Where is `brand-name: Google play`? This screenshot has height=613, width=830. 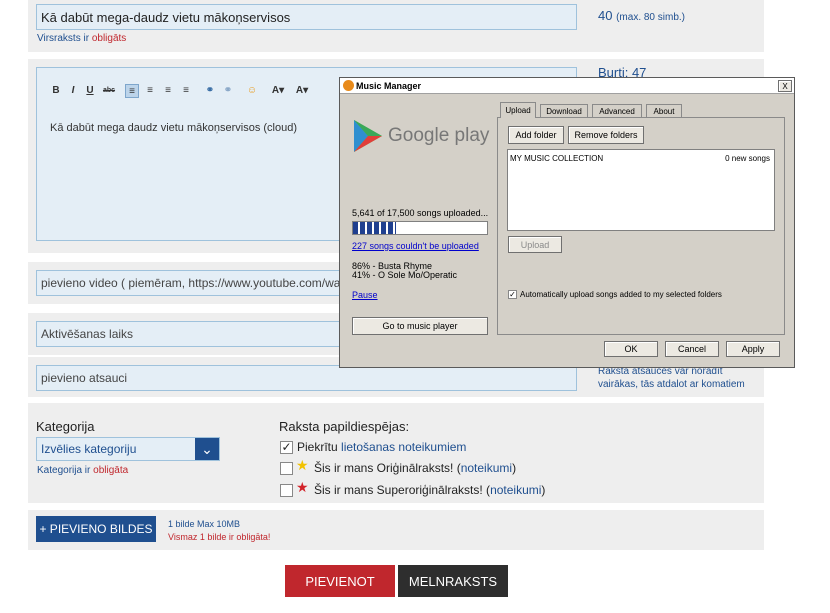
brand-name: Google play is located at coordinates (439, 135).